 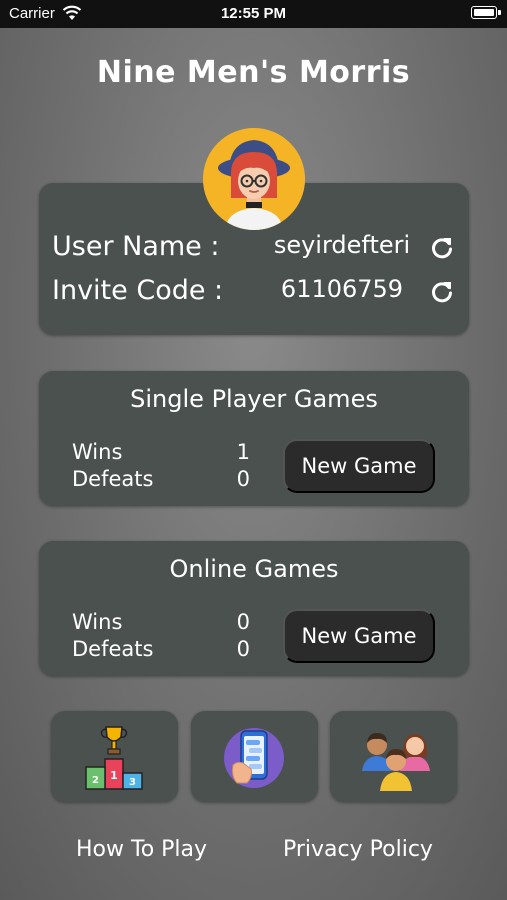 What do you see at coordinates (396, 762) in the screenshot?
I see `friends-group-icon` at bounding box center [396, 762].